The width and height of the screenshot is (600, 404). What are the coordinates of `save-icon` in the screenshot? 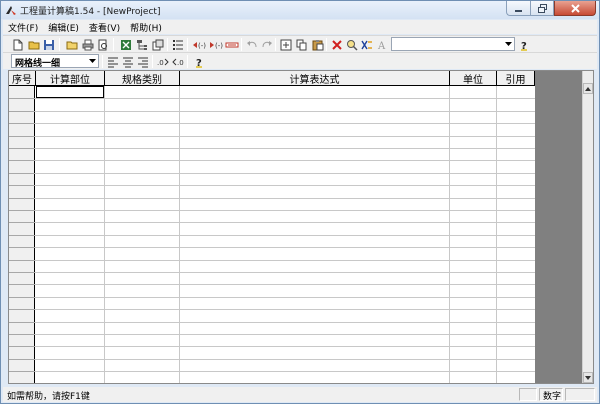 It's located at (48, 44).